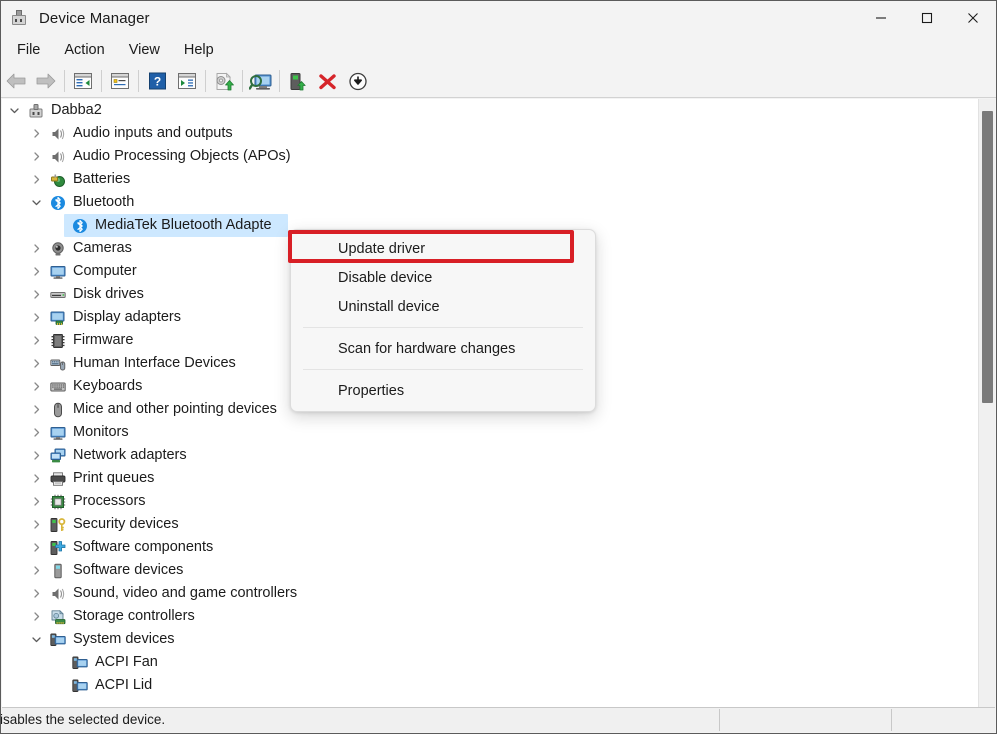 Image resolution: width=997 pixels, height=734 pixels. Describe the element at coordinates (144, 50) in the screenshot. I see `menu-view: View` at that location.